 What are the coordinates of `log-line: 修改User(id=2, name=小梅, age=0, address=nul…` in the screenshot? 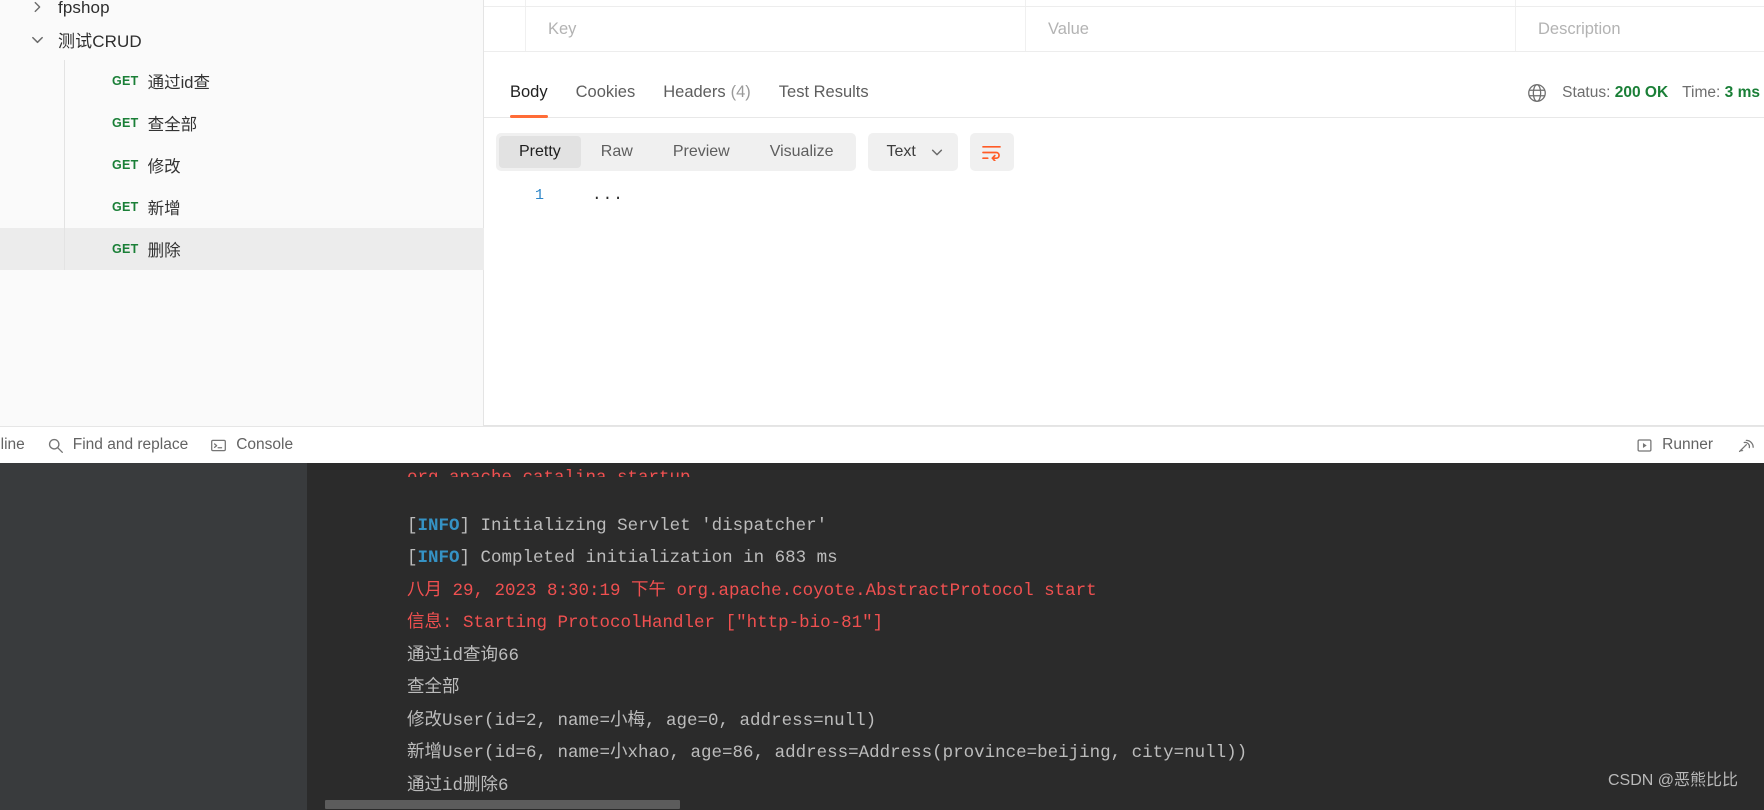 It's located at (1043, 701).